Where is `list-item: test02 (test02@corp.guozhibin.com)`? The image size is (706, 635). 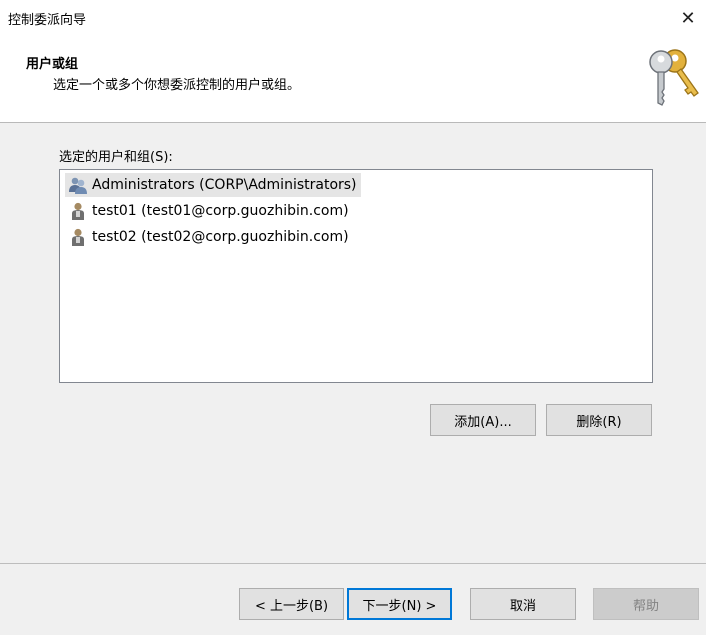 list-item: test02 (test02@corp.guozhibin.com) is located at coordinates (209, 237).